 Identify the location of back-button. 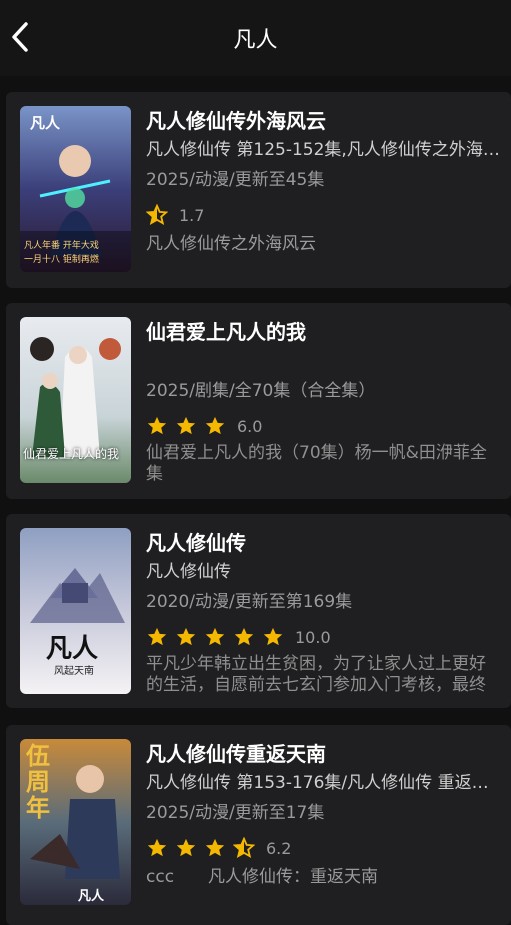
(20, 37).